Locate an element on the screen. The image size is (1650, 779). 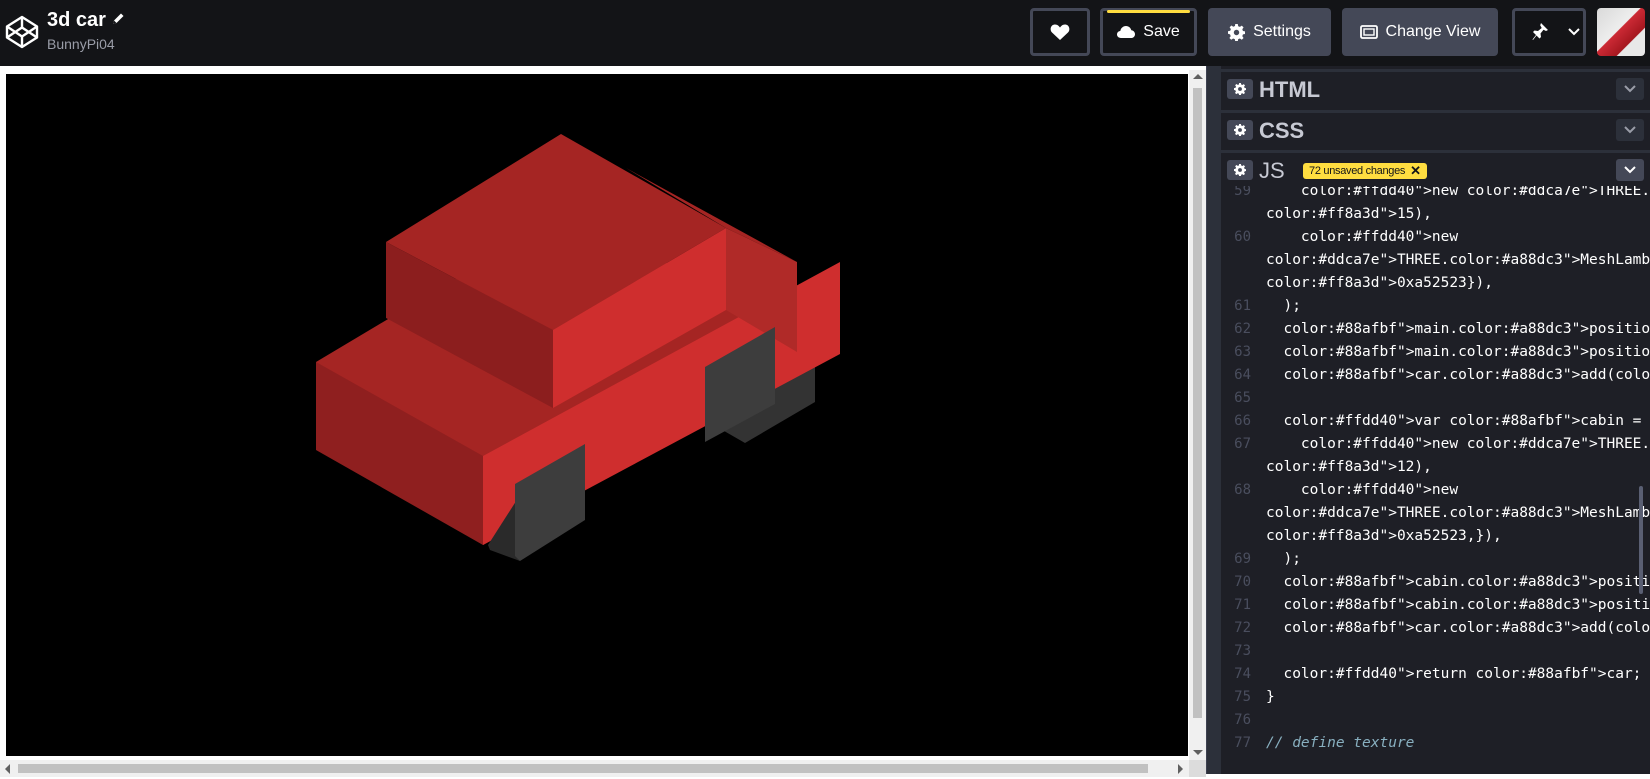
js-settings-button is located at coordinates (1240, 170).